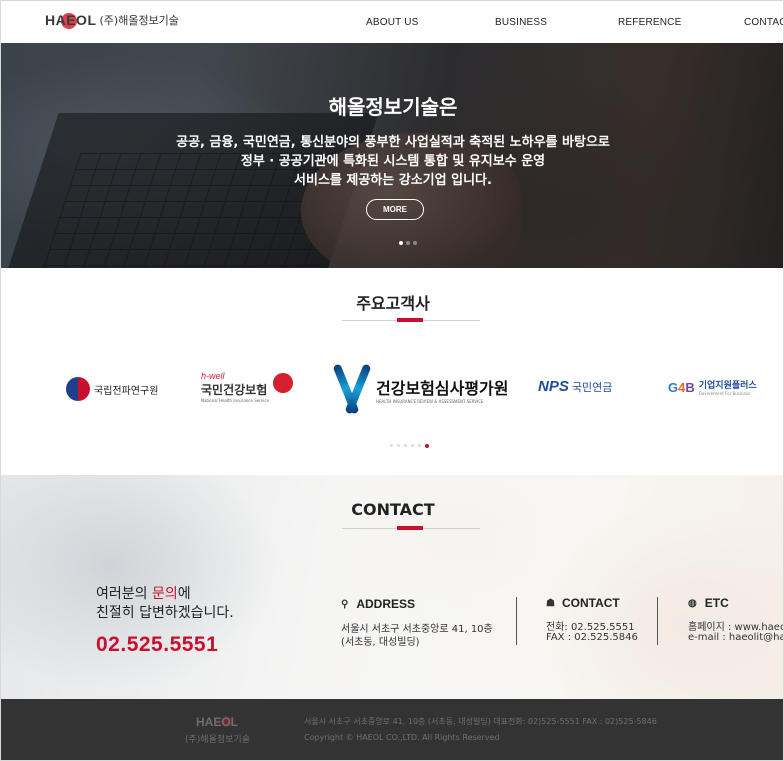 The width and height of the screenshot is (784, 761). Describe the element at coordinates (393, 107) in the screenshot. I see `hero-title: 해올정보기술은` at that location.